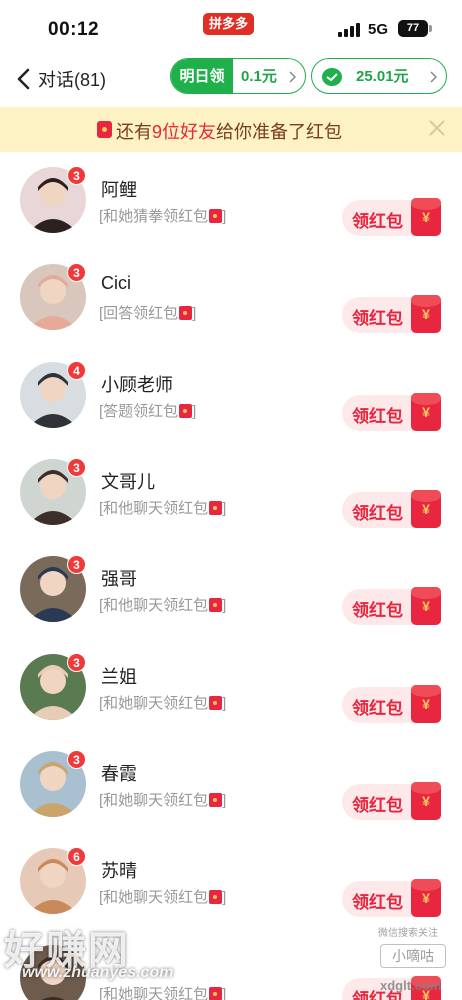 The image size is (462, 1000). What do you see at coordinates (411, 985) in the screenshot?
I see `watermark-site: xdglt.com` at bounding box center [411, 985].